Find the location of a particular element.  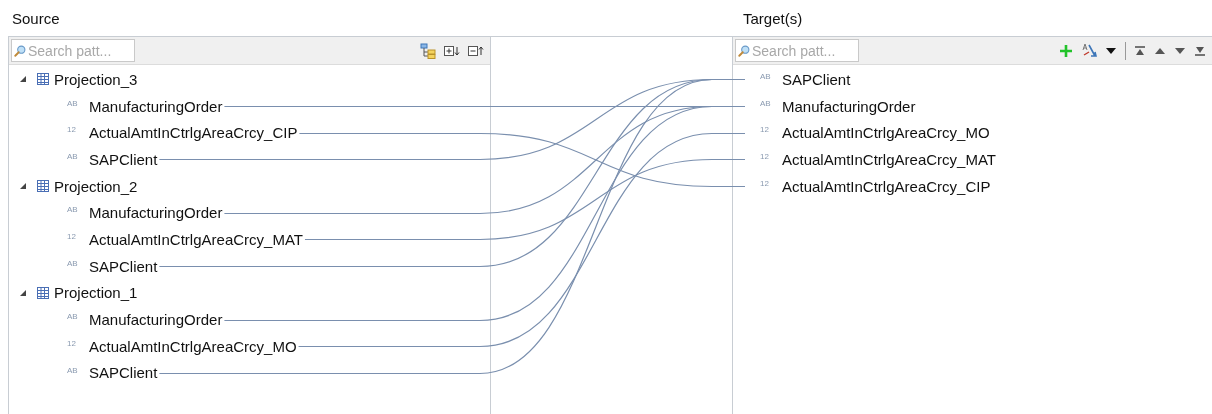

table-name: Projection_3 is located at coordinates (96, 79).